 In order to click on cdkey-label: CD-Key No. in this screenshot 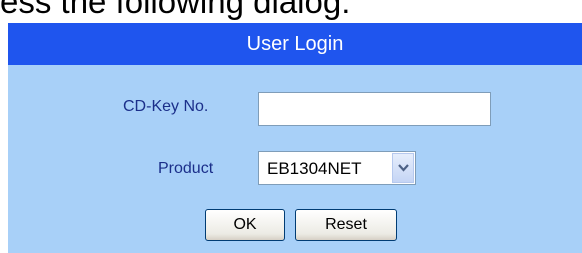, I will do `click(166, 106)`.